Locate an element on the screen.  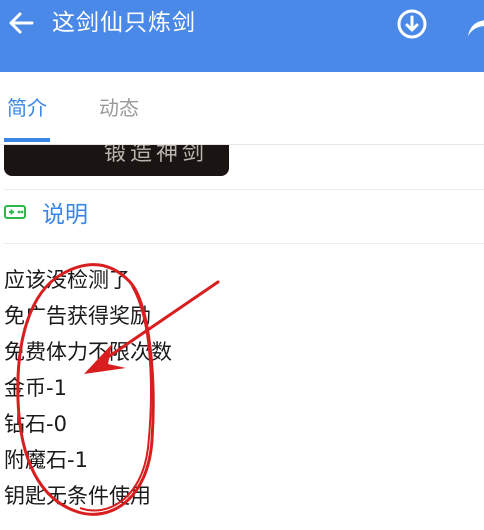
arrow-left-icon is located at coordinates (21, 23).